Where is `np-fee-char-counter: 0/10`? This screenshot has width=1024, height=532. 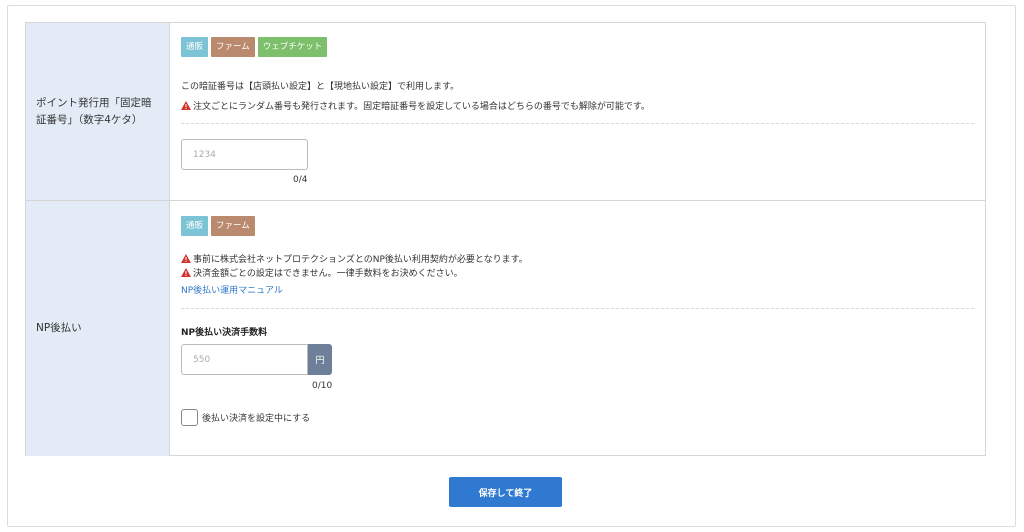 np-fee-char-counter: 0/10 is located at coordinates (322, 386).